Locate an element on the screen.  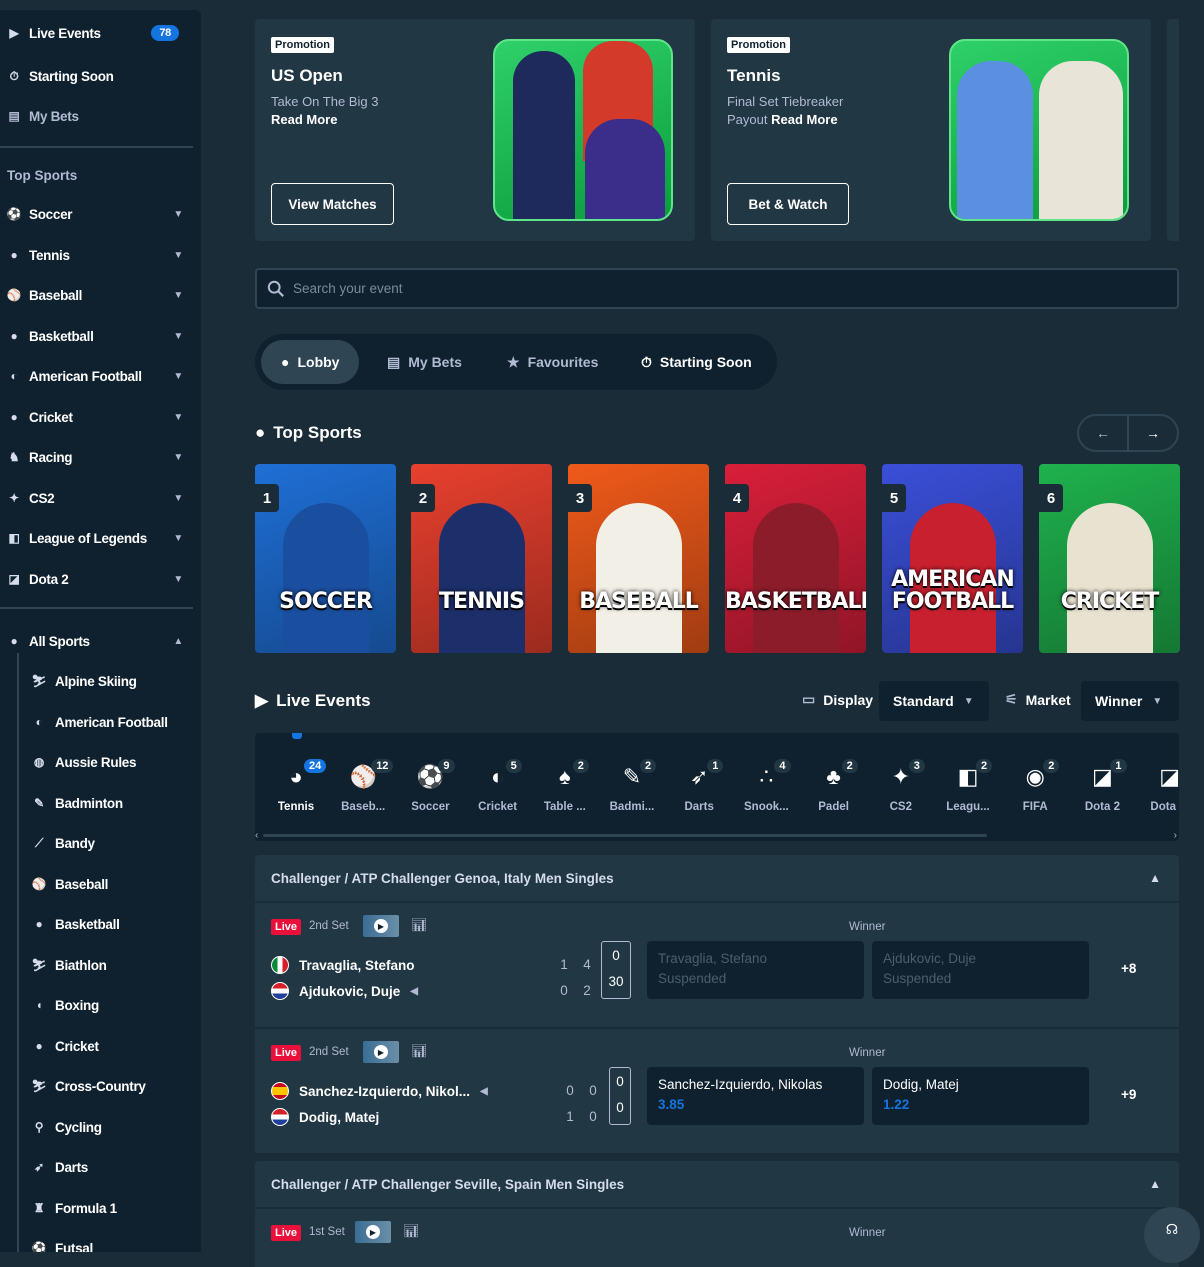
arrow-right-icon: → is located at coordinates (1153, 433).